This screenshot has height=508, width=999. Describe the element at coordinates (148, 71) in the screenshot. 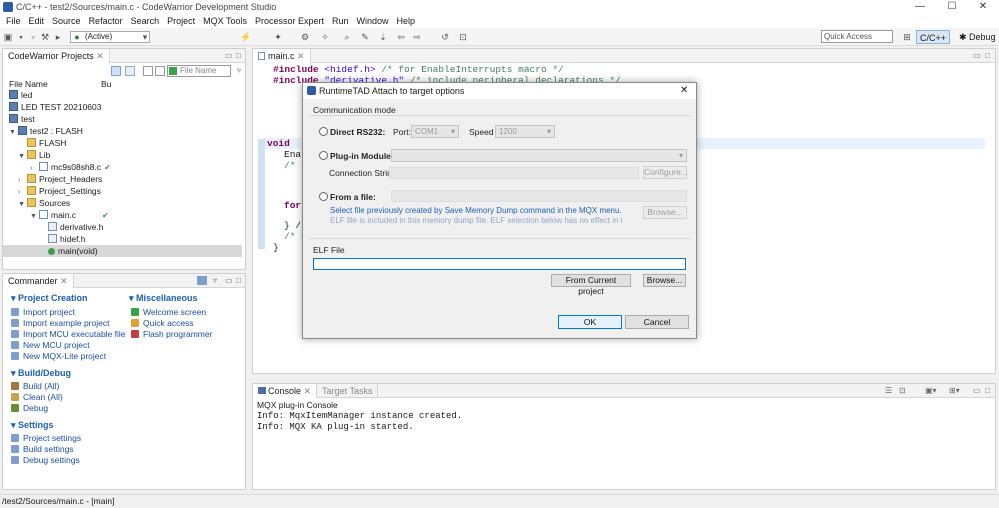

I see `filter-icon` at that location.